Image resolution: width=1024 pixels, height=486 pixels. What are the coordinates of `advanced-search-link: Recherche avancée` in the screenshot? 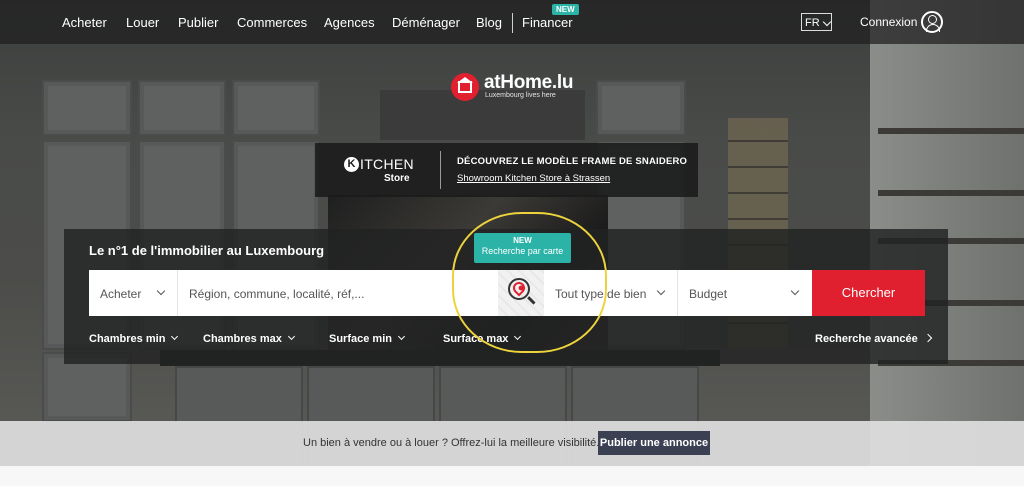 It's located at (873, 339).